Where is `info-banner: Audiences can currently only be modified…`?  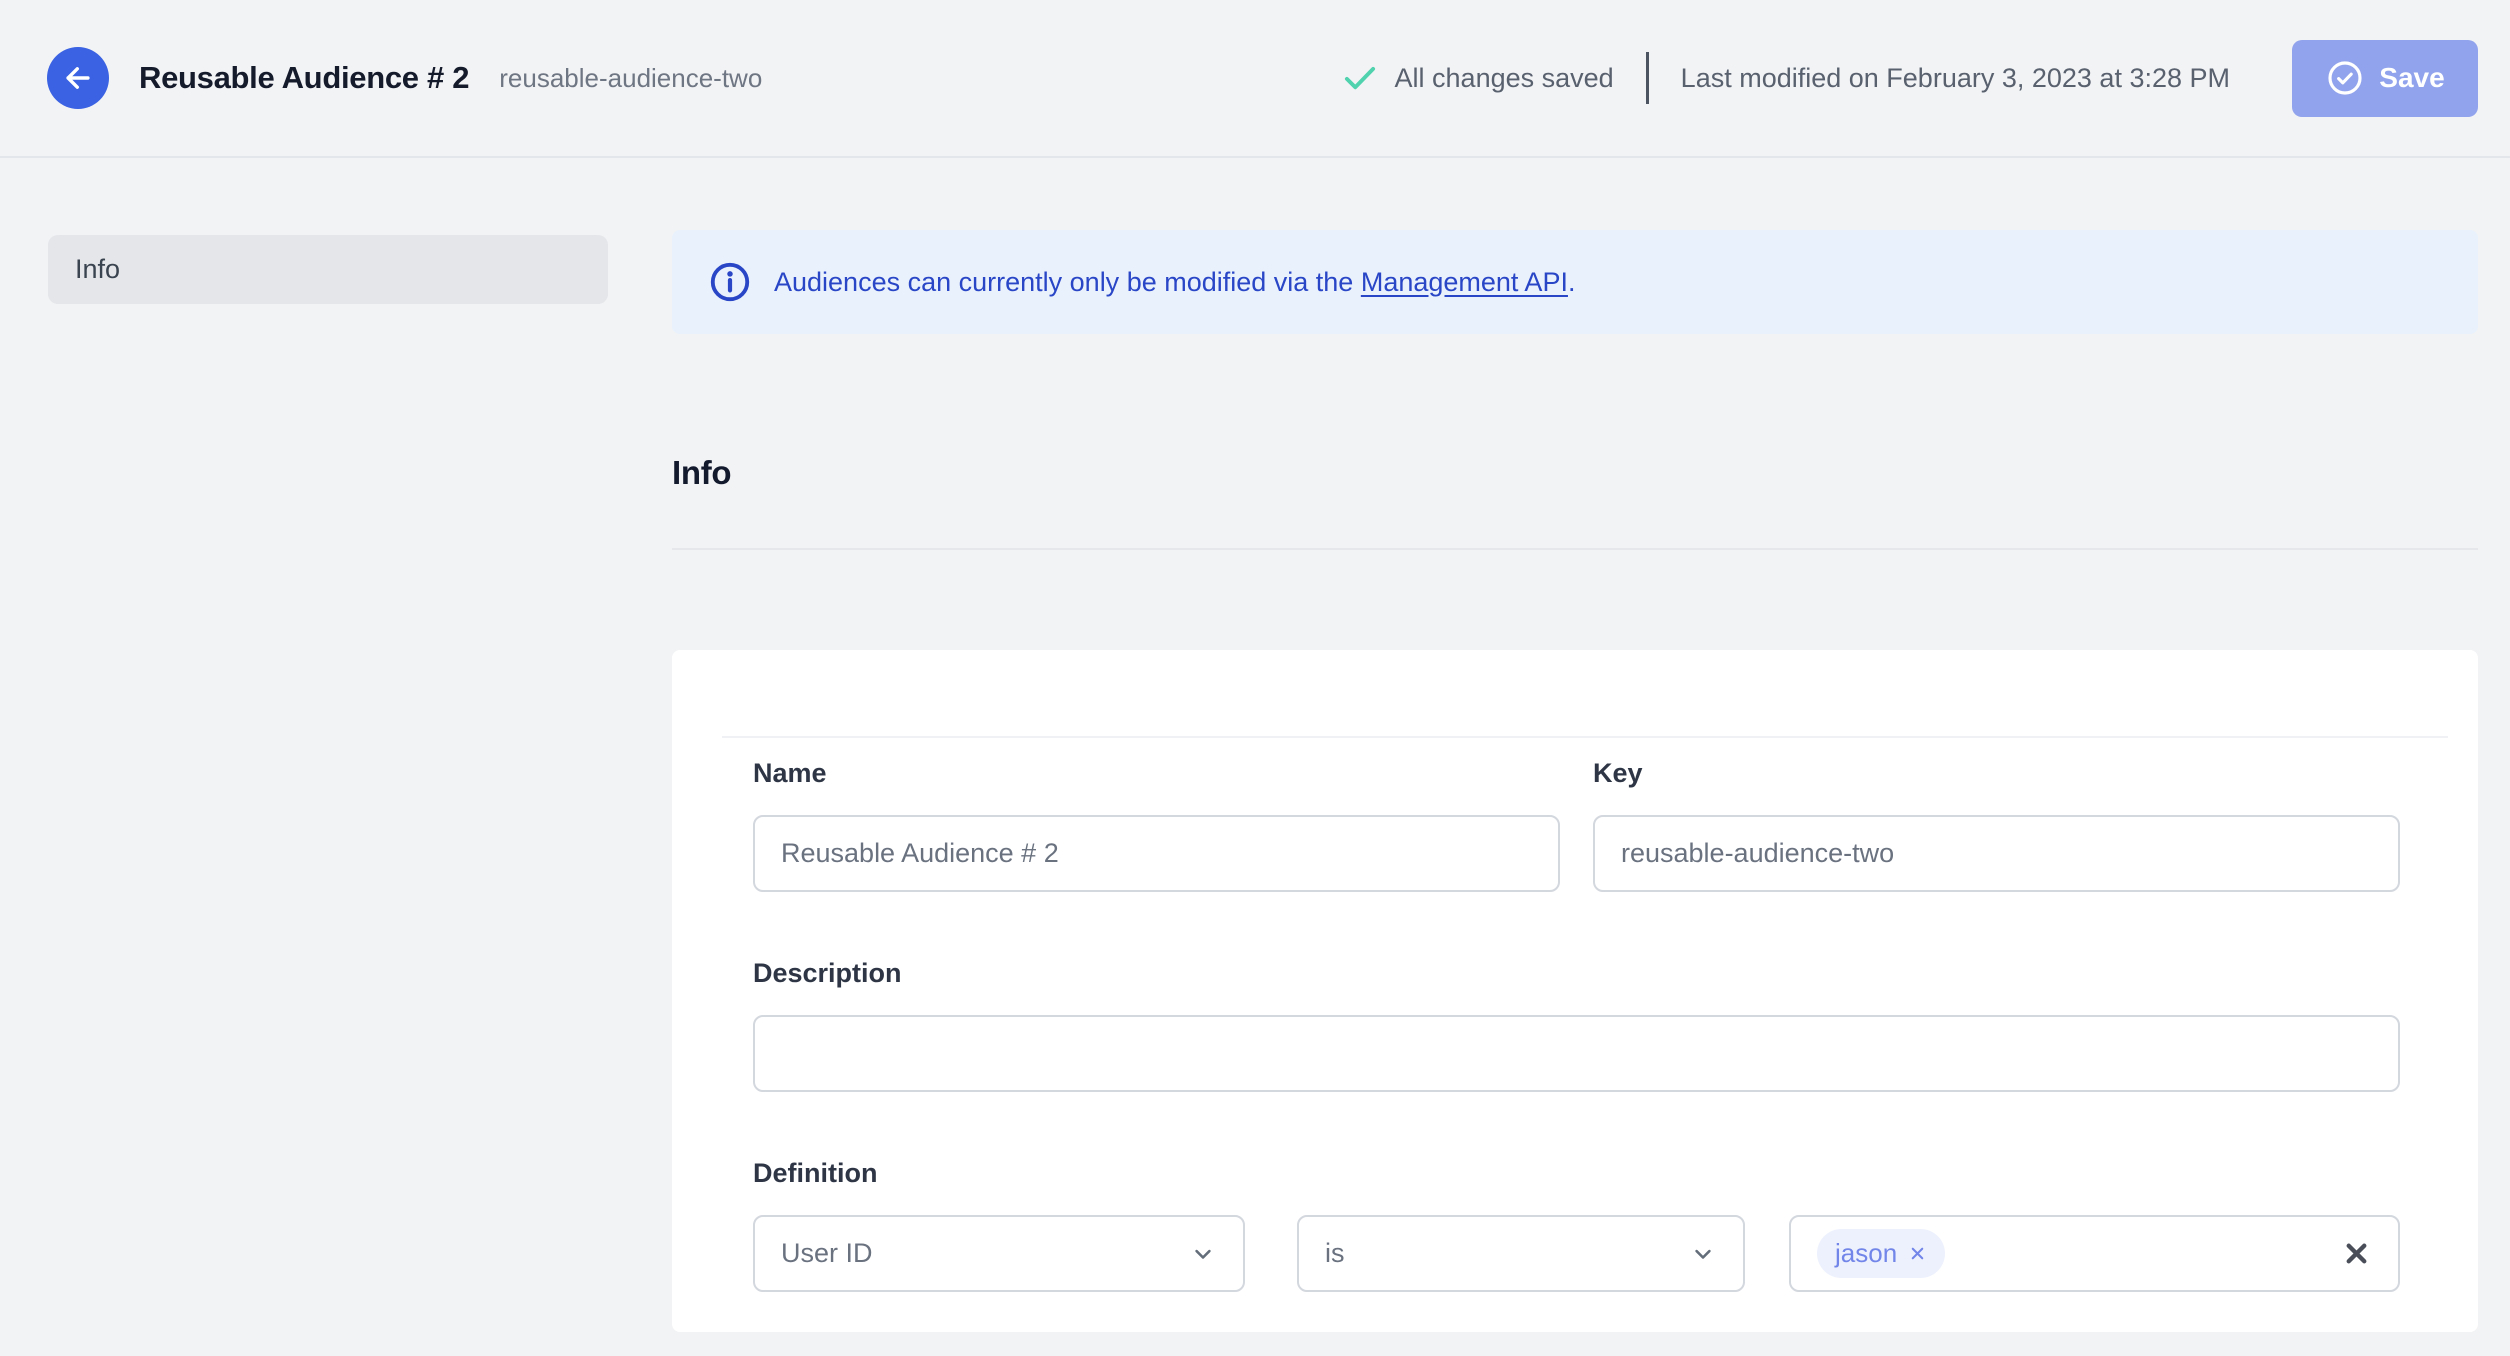 info-banner: Audiences can currently only be modified… is located at coordinates (1575, 282).